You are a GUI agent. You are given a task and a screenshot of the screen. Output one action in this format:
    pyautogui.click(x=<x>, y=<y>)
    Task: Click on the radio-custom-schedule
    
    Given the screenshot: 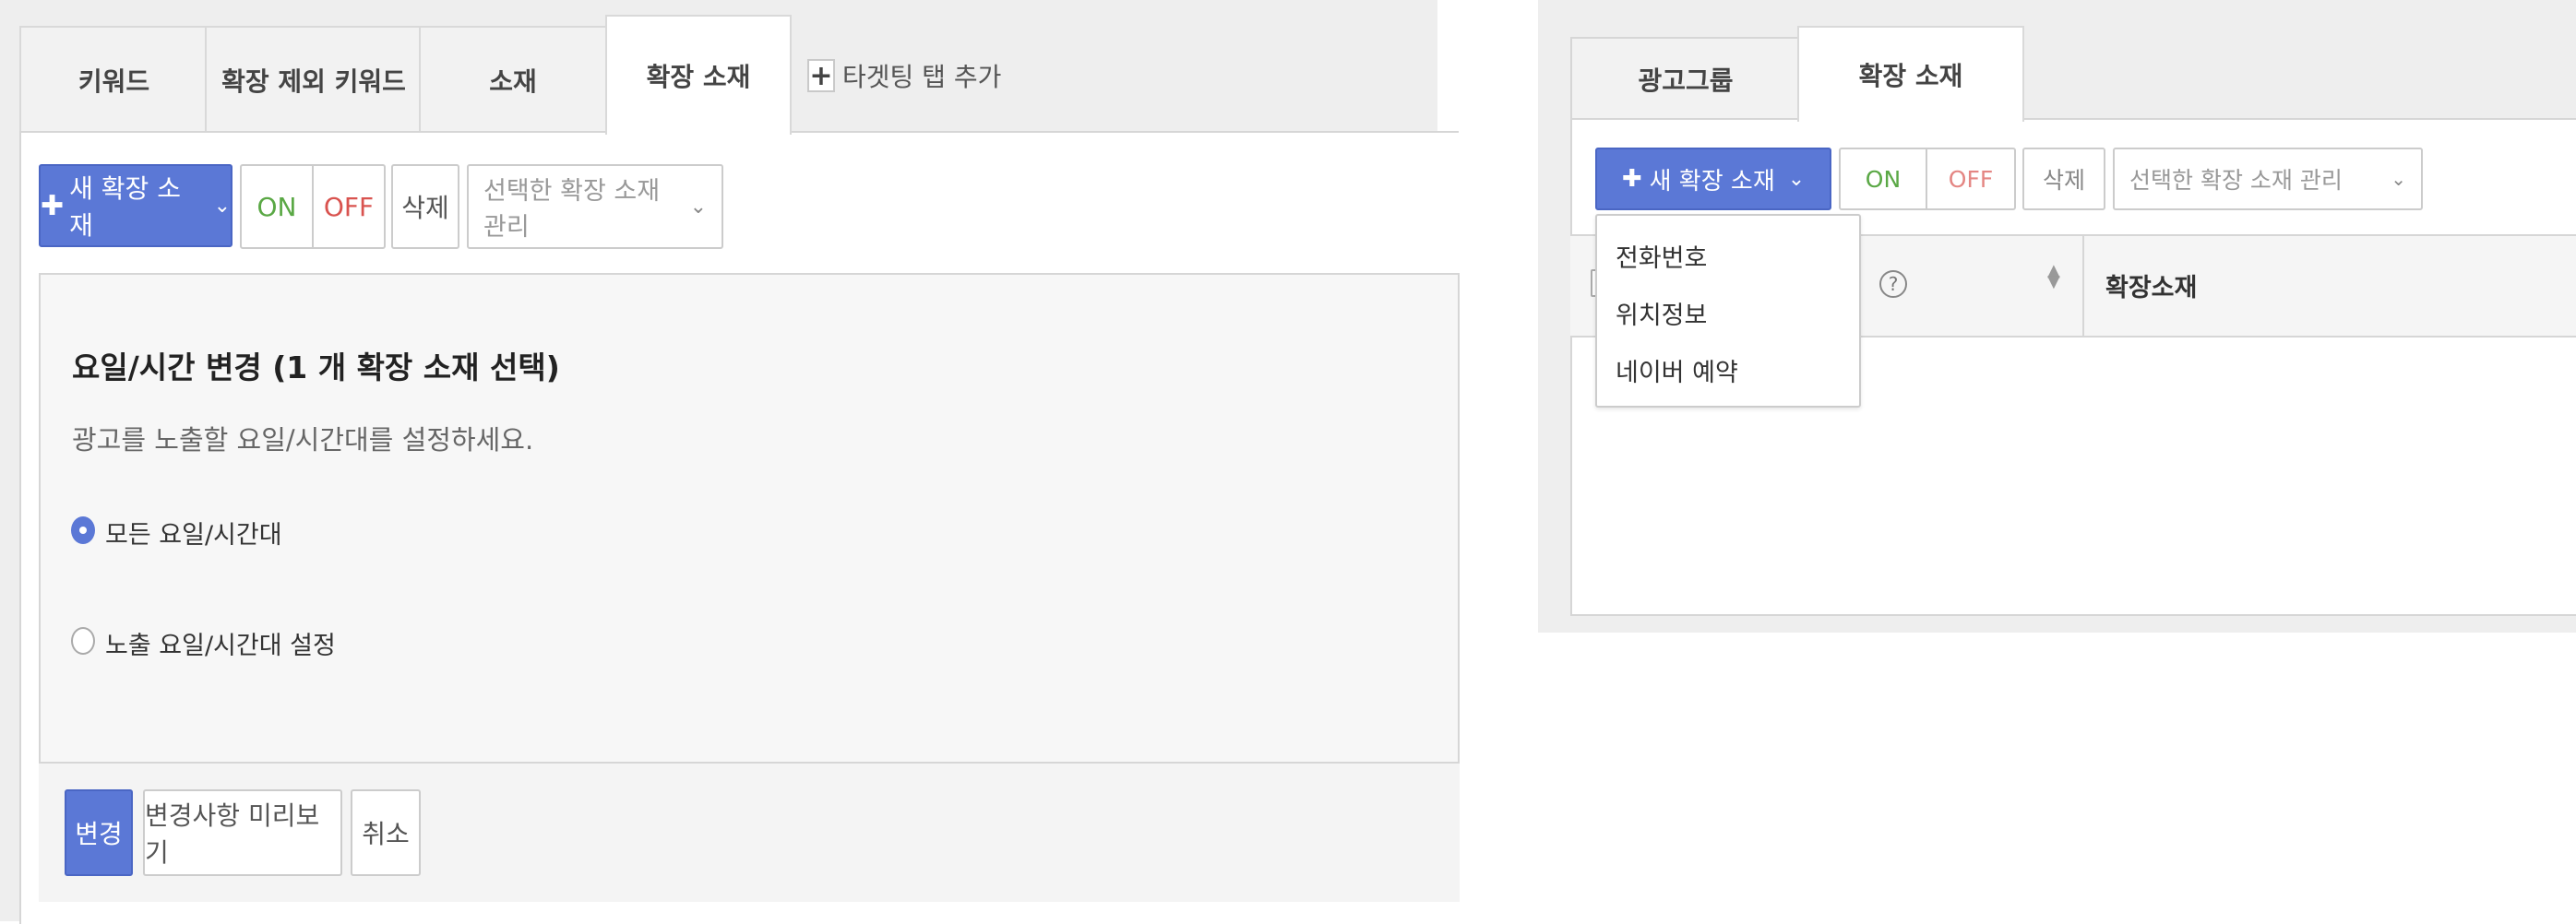 What is the action you would take?
    pyautogui.click(x=83, y=641)
    